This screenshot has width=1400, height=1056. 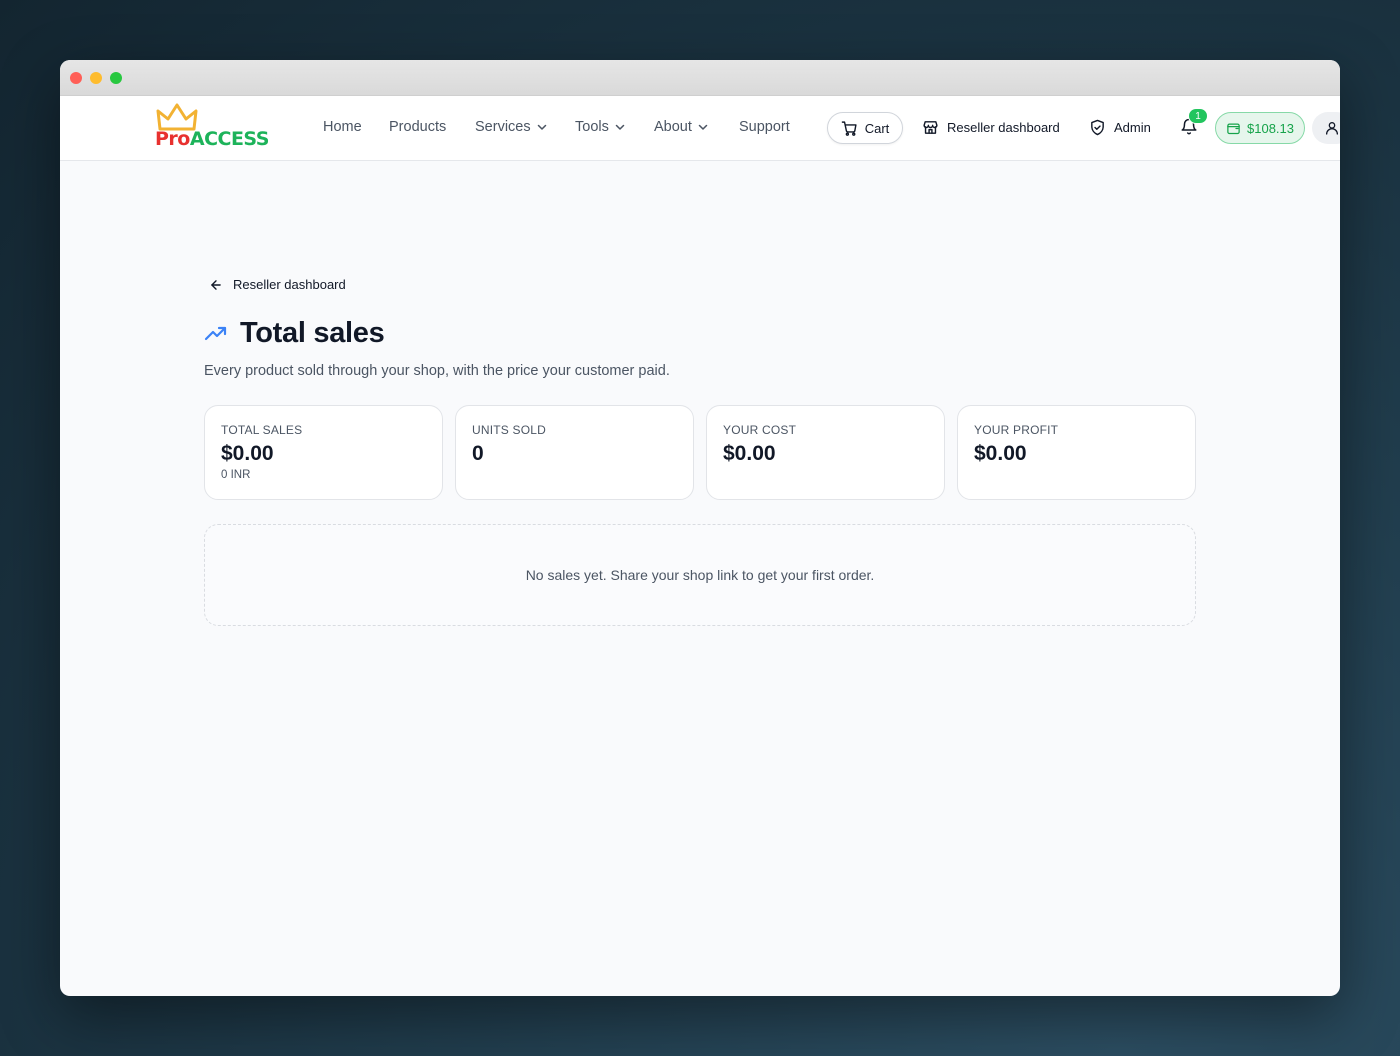 What do you see at coordinates (1233, 128) in the screenshot?
I see `wallet-icon` at bounding box center [1233, 128].